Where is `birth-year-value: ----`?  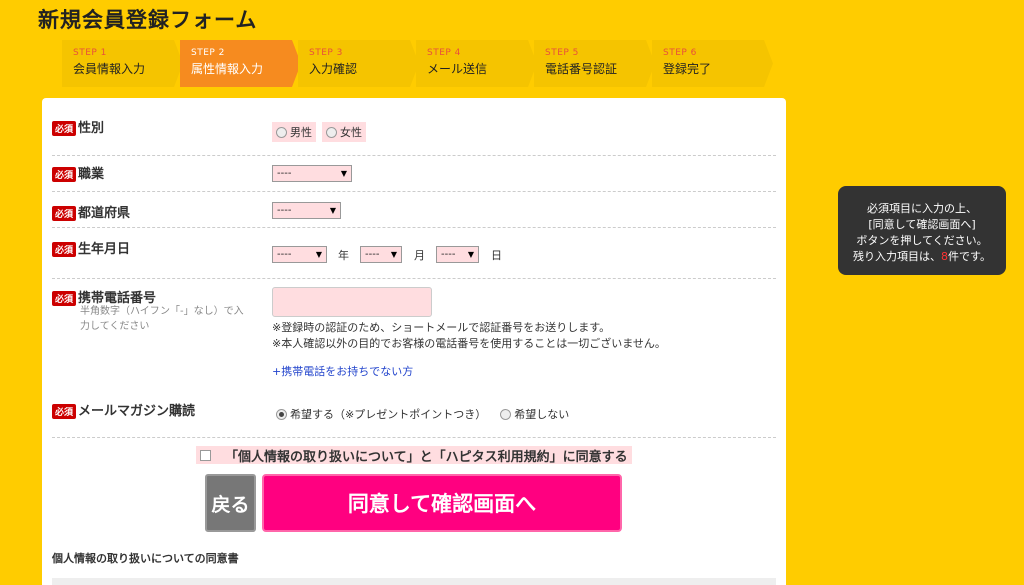
birth-year-value: ---- is located at coordinates (284, 254).